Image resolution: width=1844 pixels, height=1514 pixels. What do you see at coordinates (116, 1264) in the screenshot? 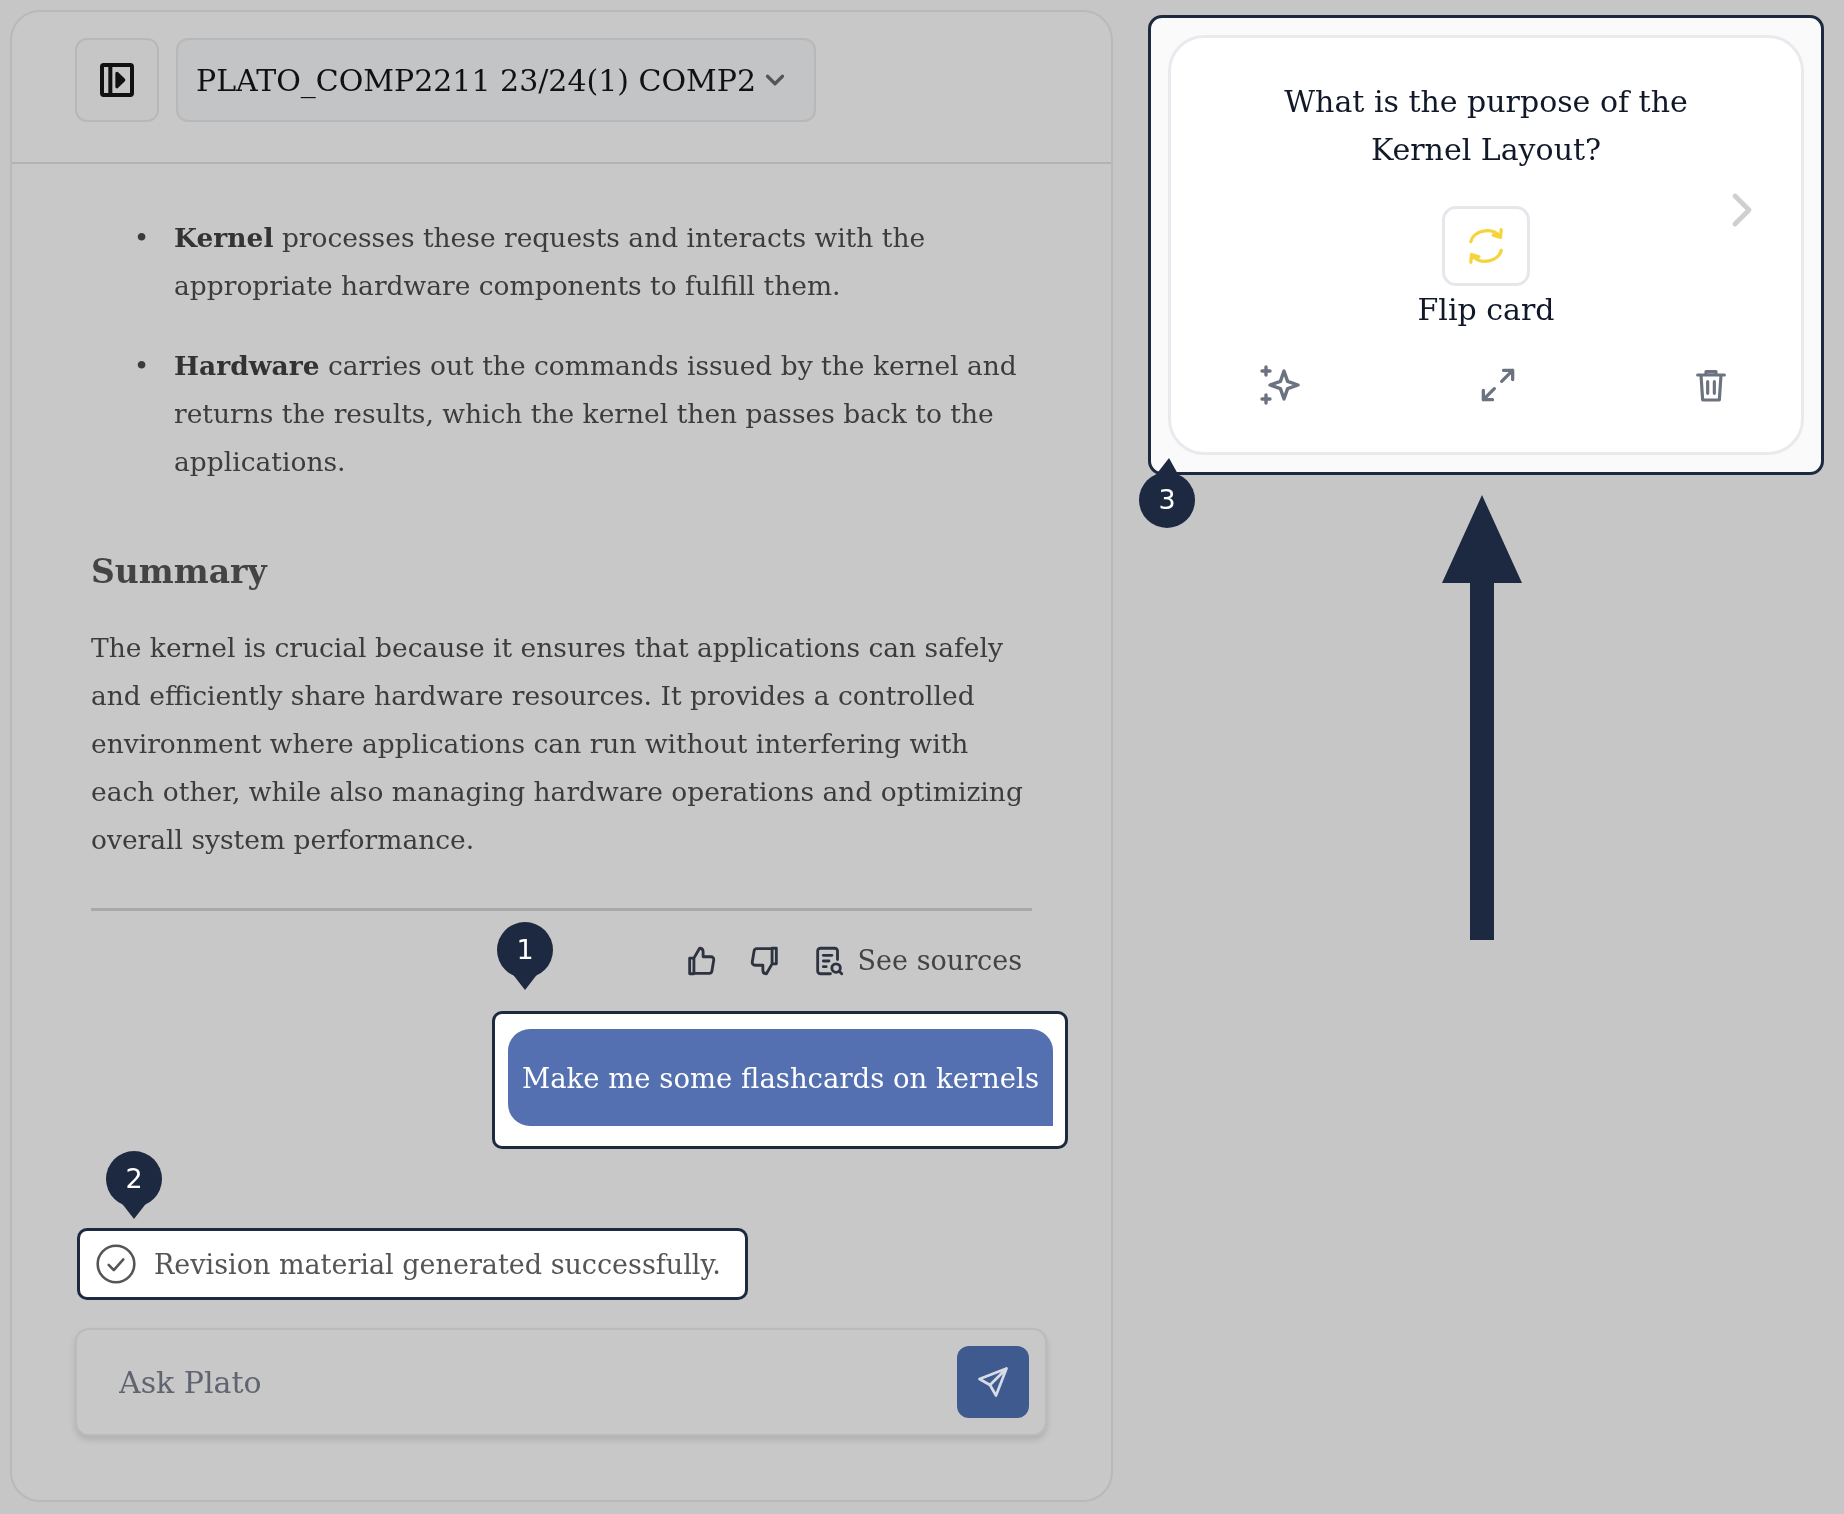
I see `check-circle-icon` at bounding box center [116, 1264].